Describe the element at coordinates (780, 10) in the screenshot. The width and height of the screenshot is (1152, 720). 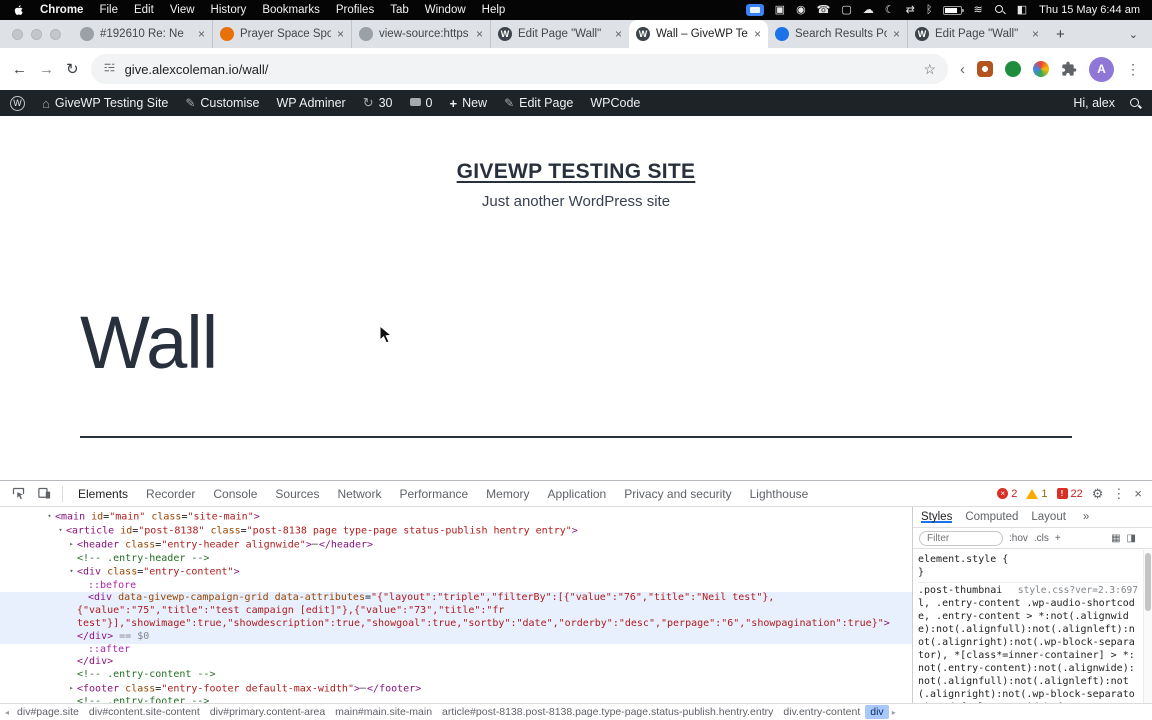
I see `camera-icon: ▣` at that location.